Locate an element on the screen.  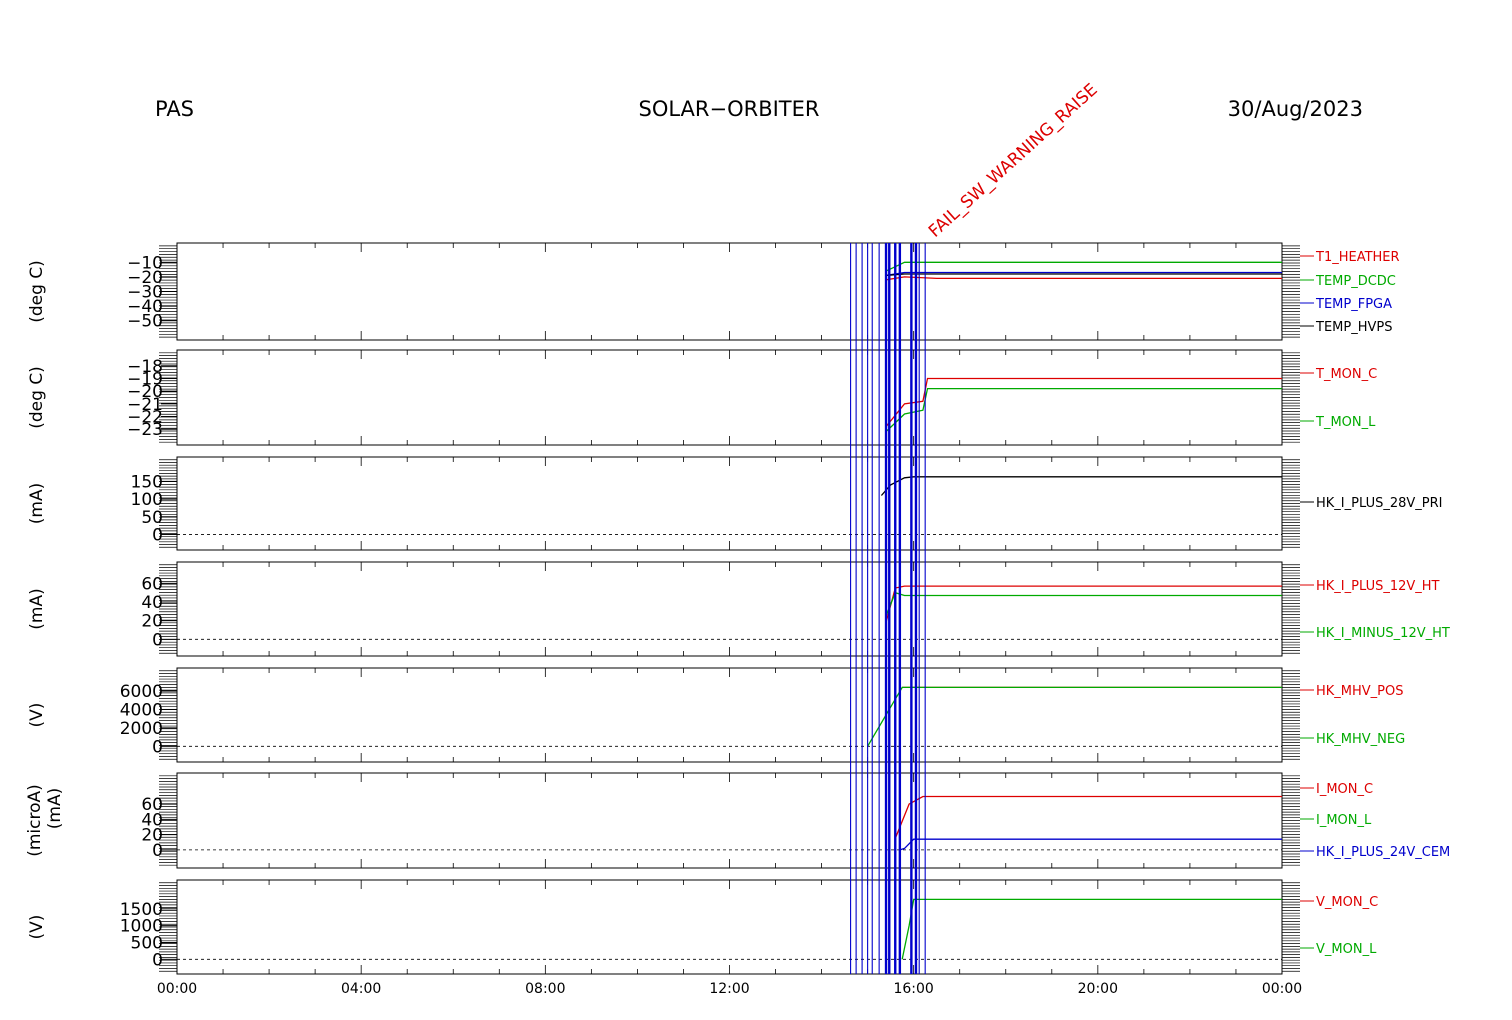
y-tick-label: −23 is located at coordinates (145, 430).